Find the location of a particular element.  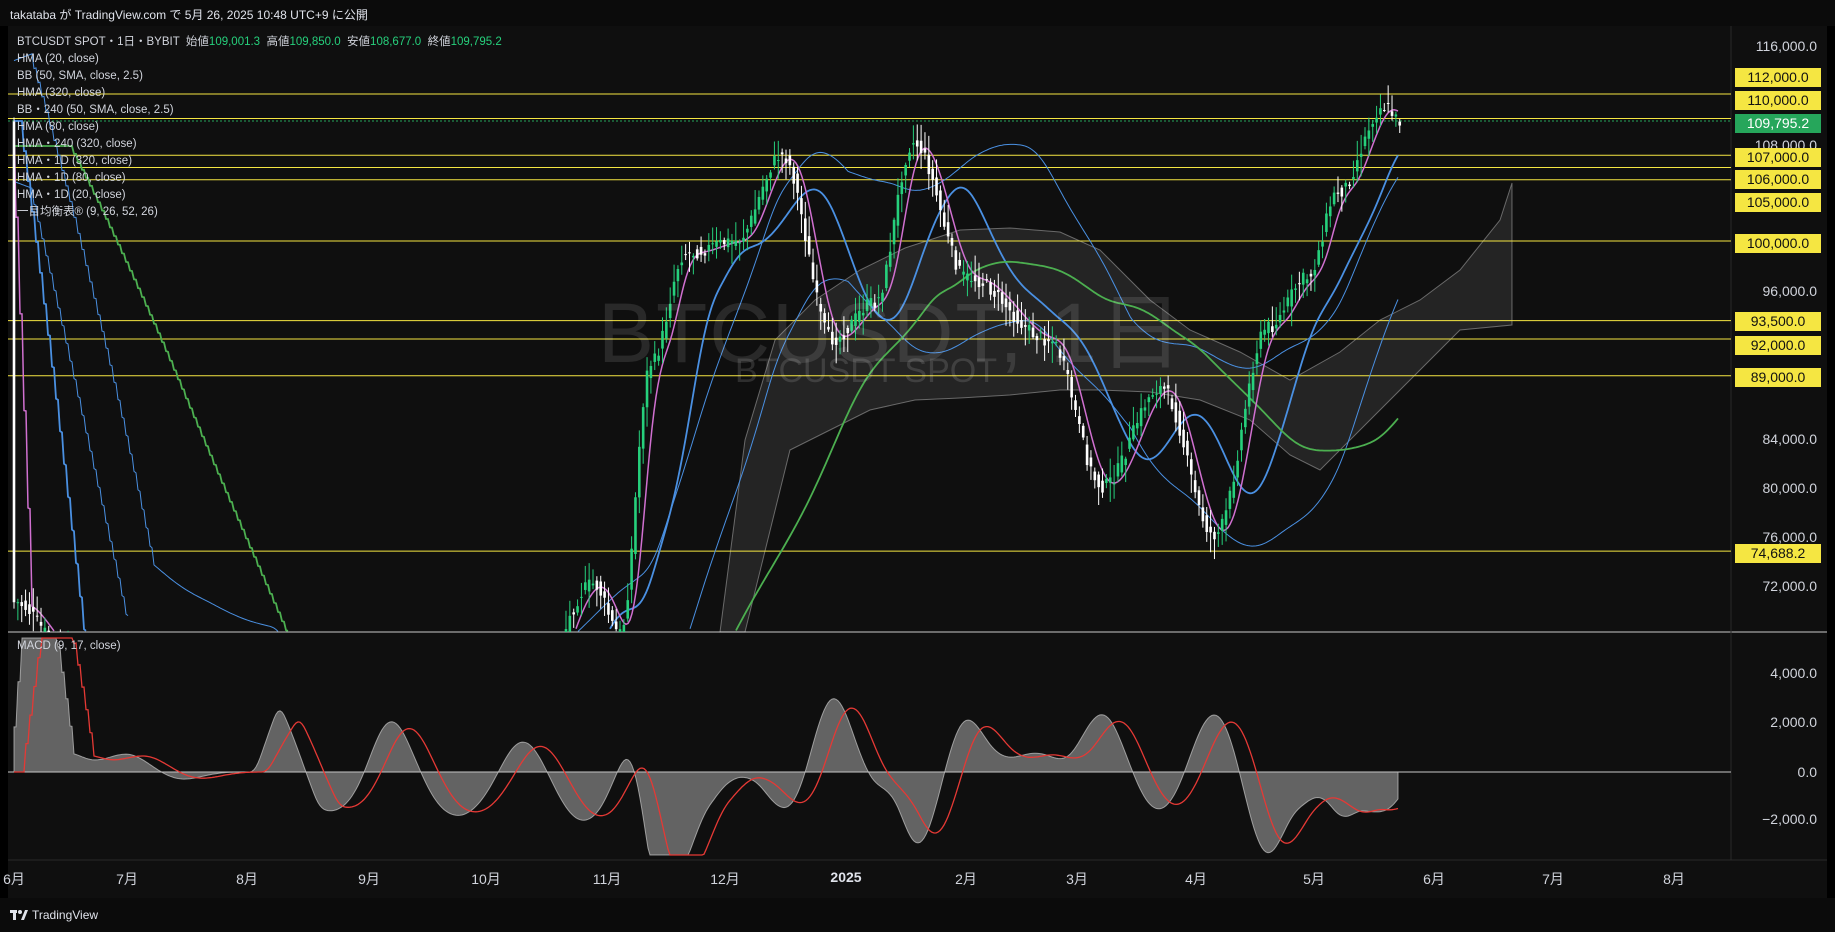

indicator-ichimoku: 一目均衡表® (9, 26, 52, 26) is located at coordinates (259, 212).